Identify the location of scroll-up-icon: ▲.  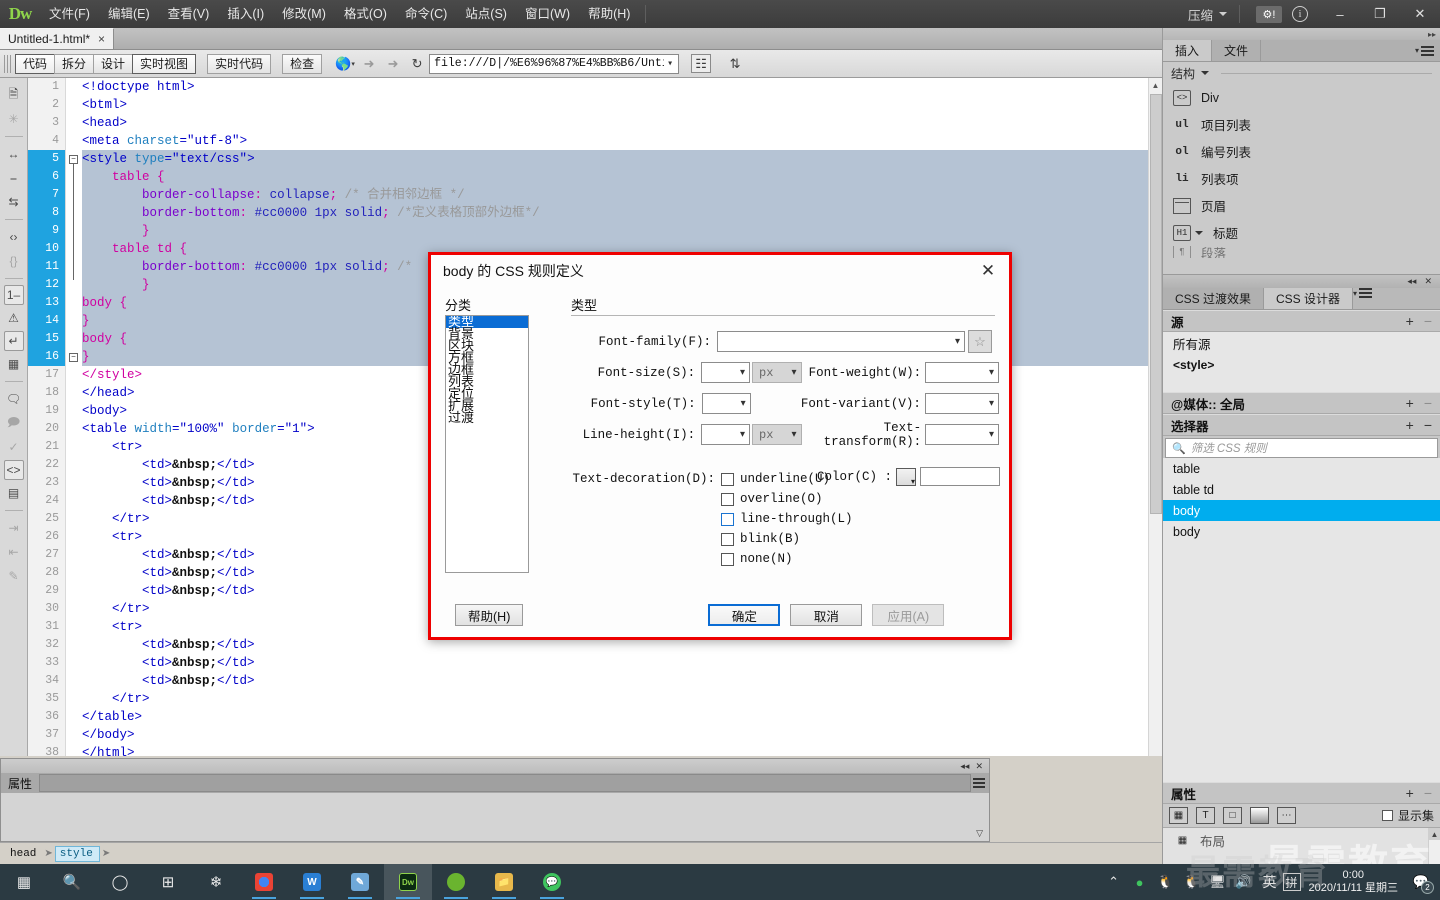
(1155, 85).